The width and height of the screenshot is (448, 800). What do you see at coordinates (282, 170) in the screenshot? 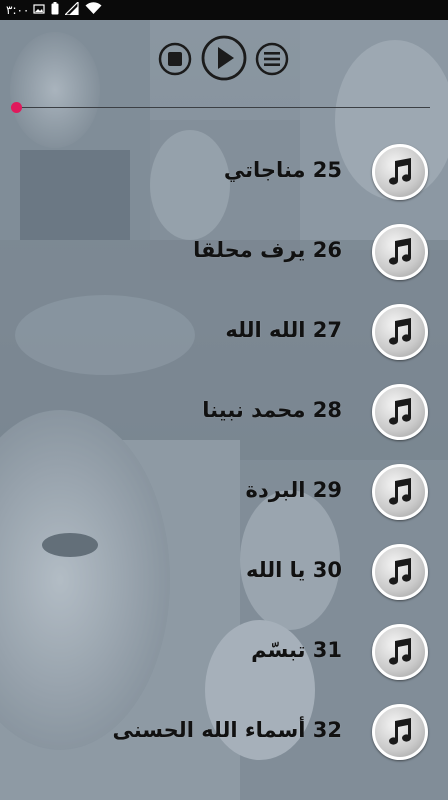
I see `track-title: 25 مناجاتي` at bounding box center [282, 170].